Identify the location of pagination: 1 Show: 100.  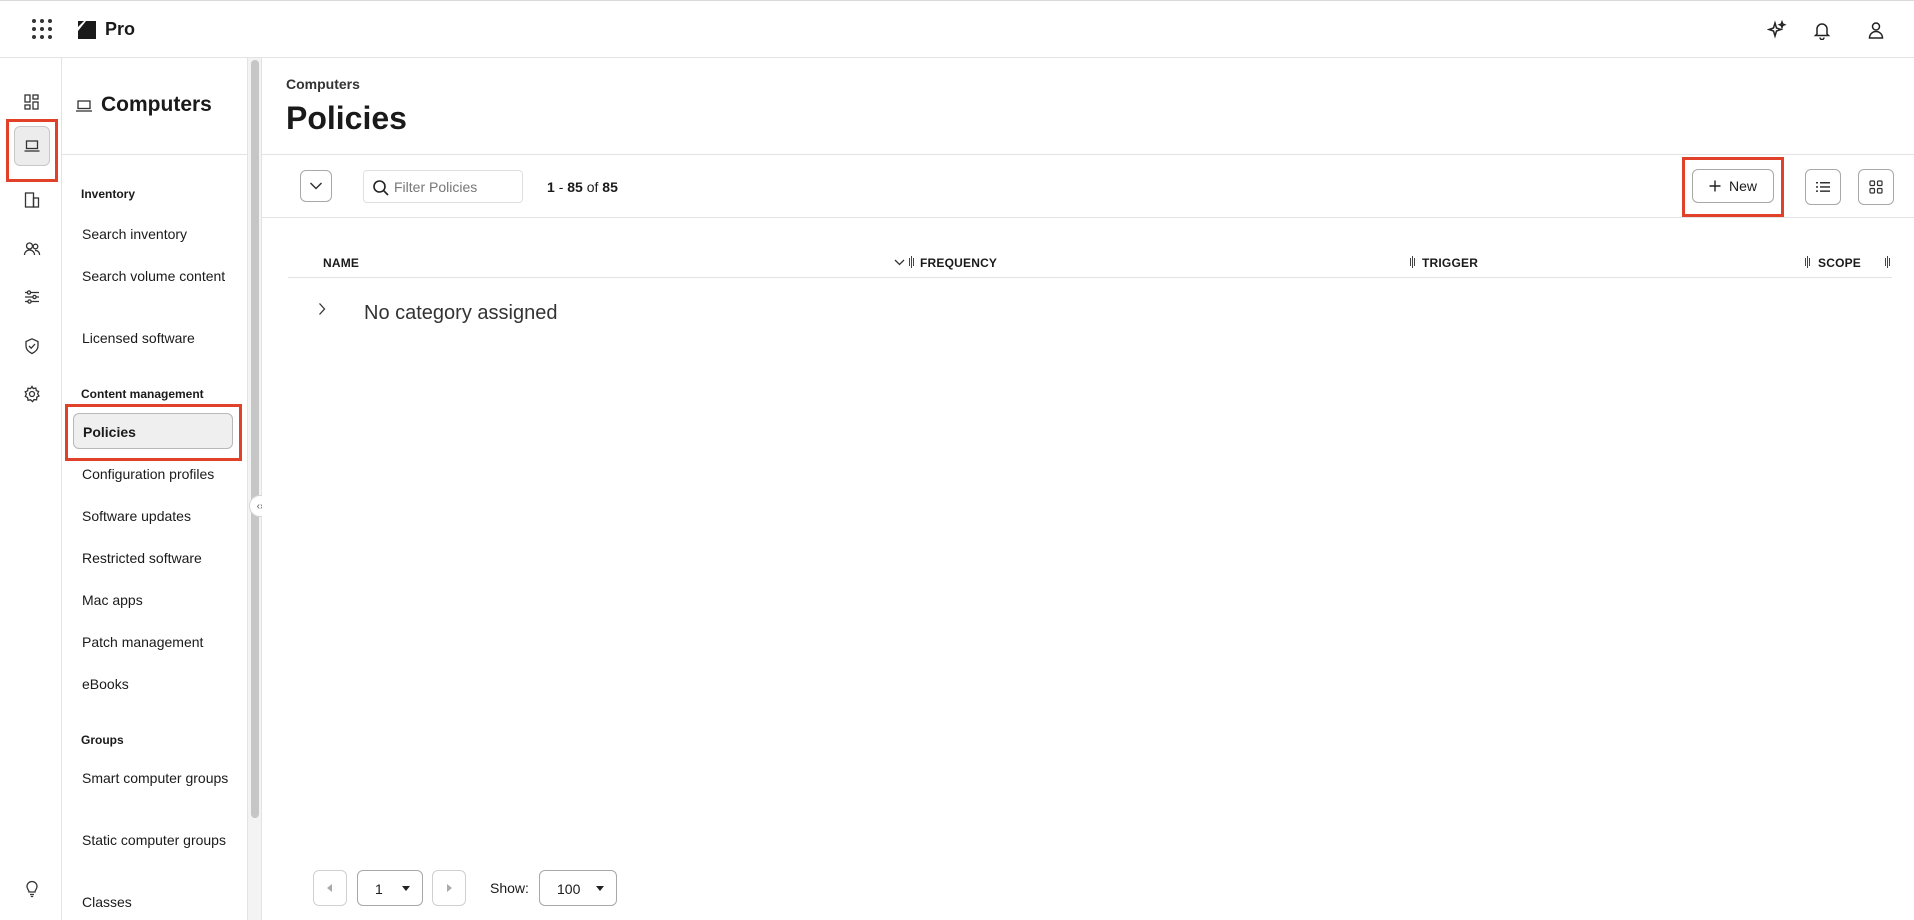
(612, 890).